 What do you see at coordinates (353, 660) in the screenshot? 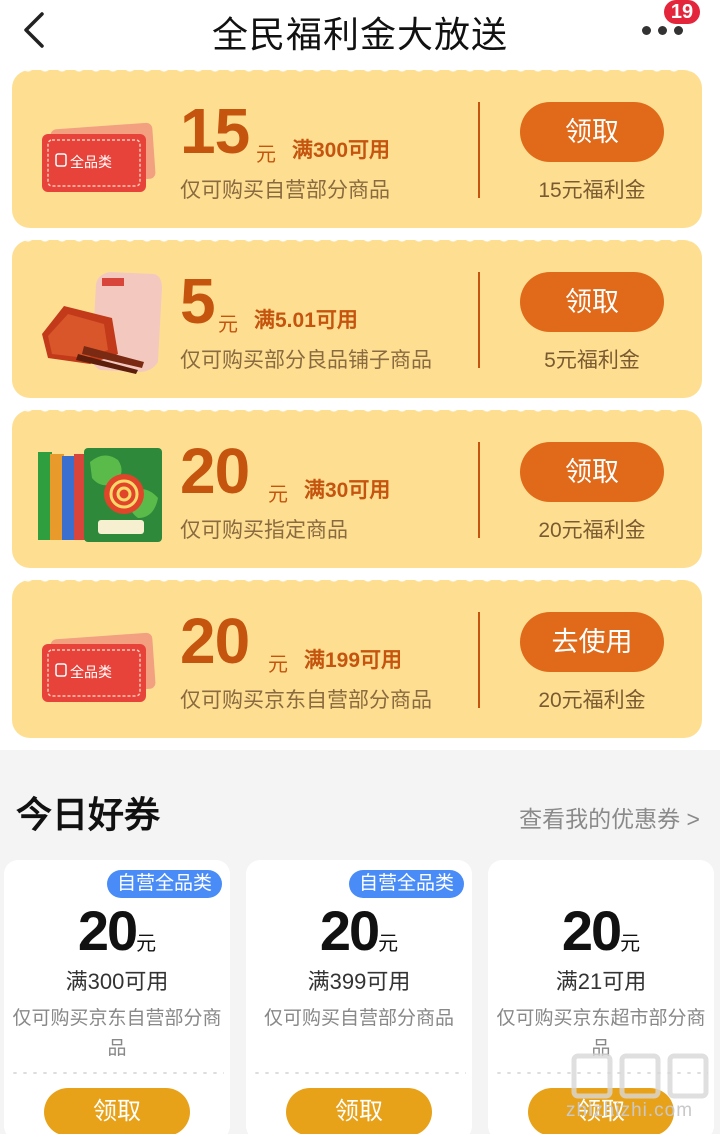
I see `coupon-condition: 满199可用` at bounding box center [353, 660].